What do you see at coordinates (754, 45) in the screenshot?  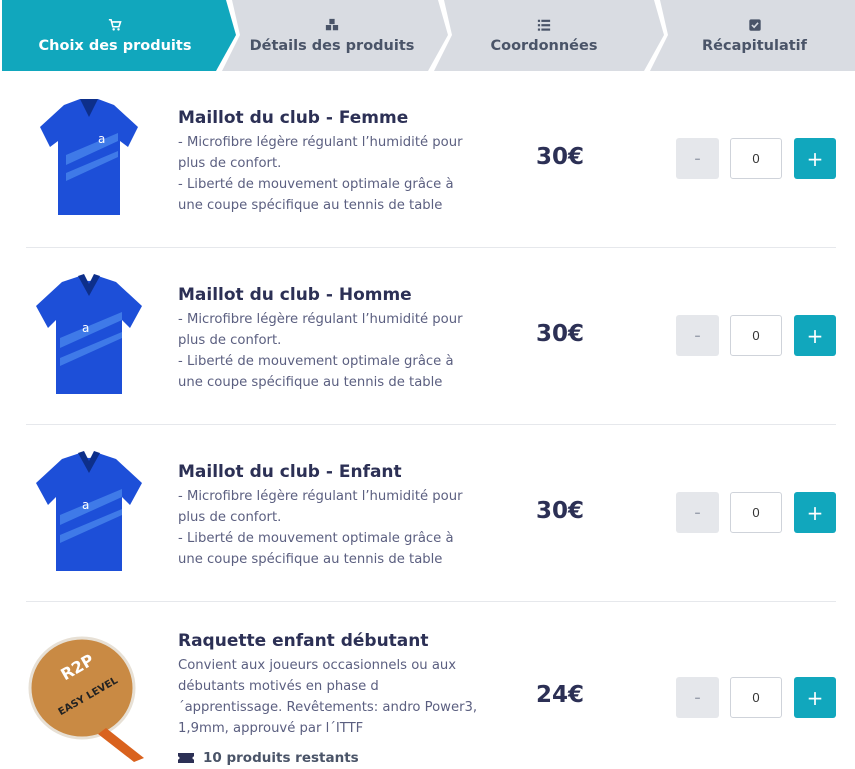 I see `step-label: Récapitulatif` at bounding box center [754, 45].